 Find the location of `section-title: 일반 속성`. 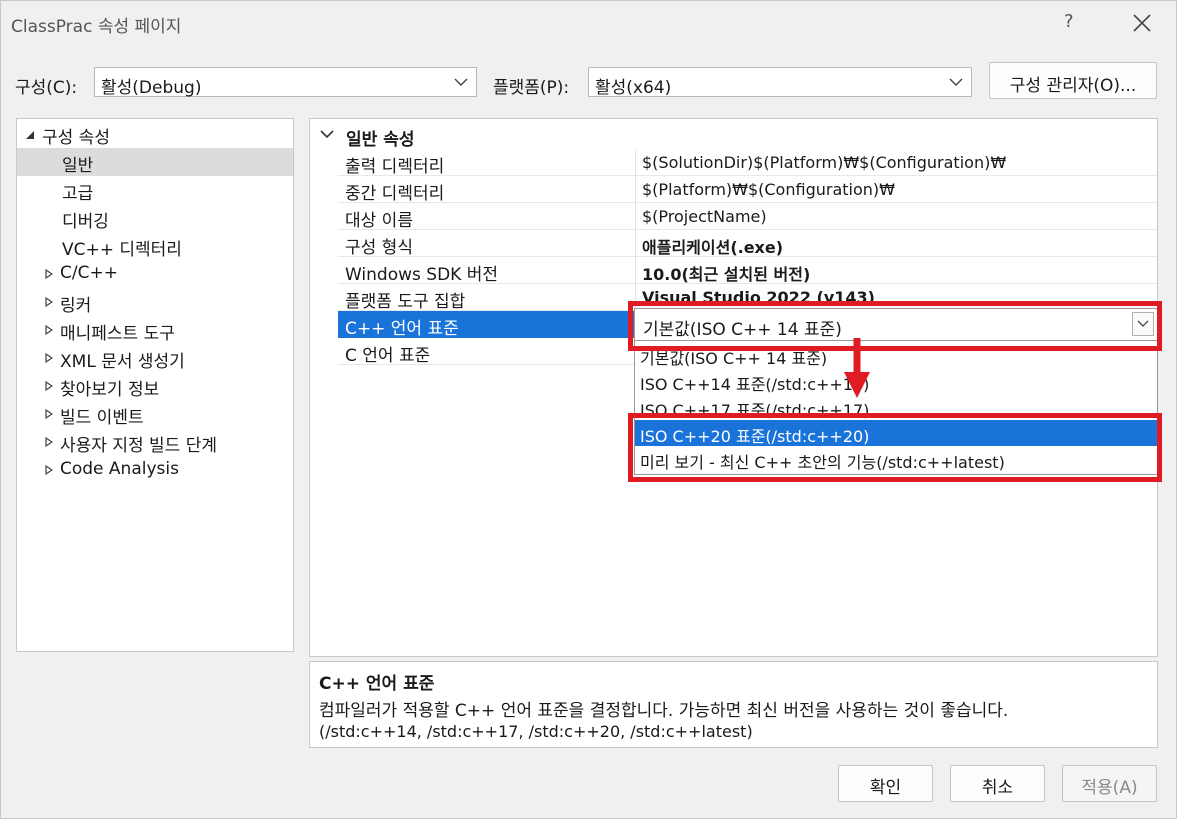

section-title: 일반 속성 is located at coordinates (380, 140).